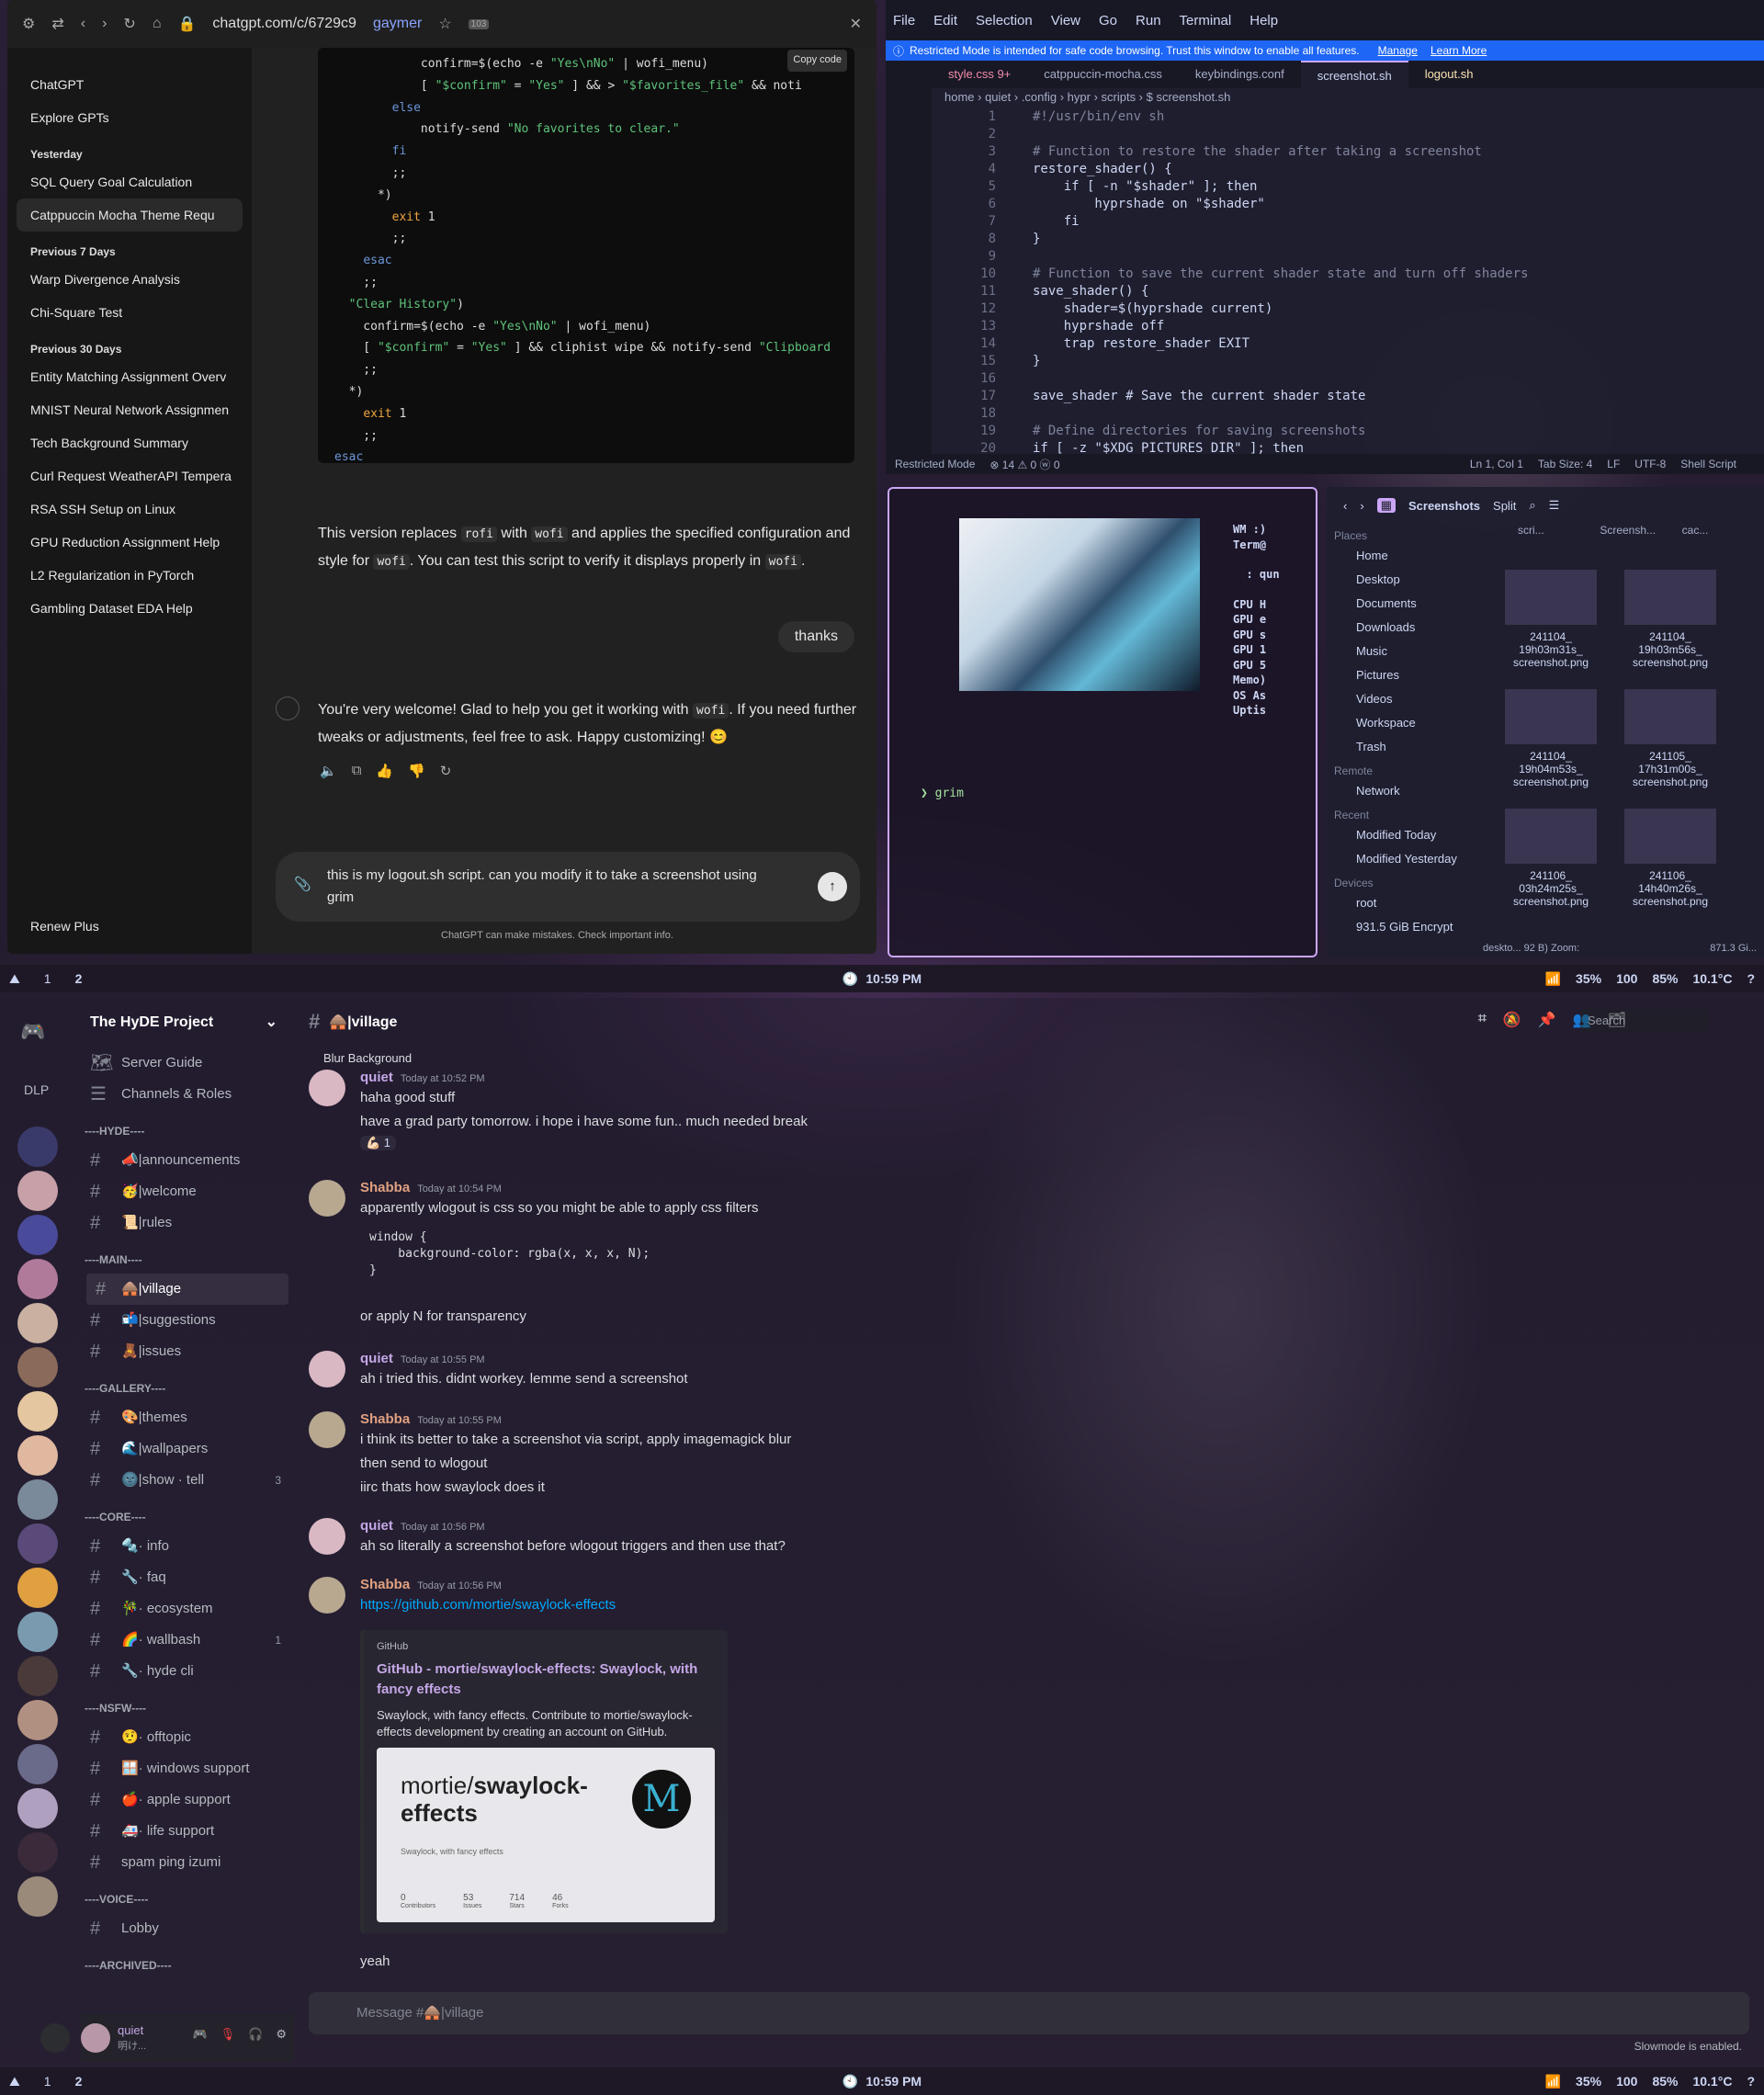  Describe the element at coordinates (1547, 1020) in the screenshot. I see `pin-icon: 📌` at that location.